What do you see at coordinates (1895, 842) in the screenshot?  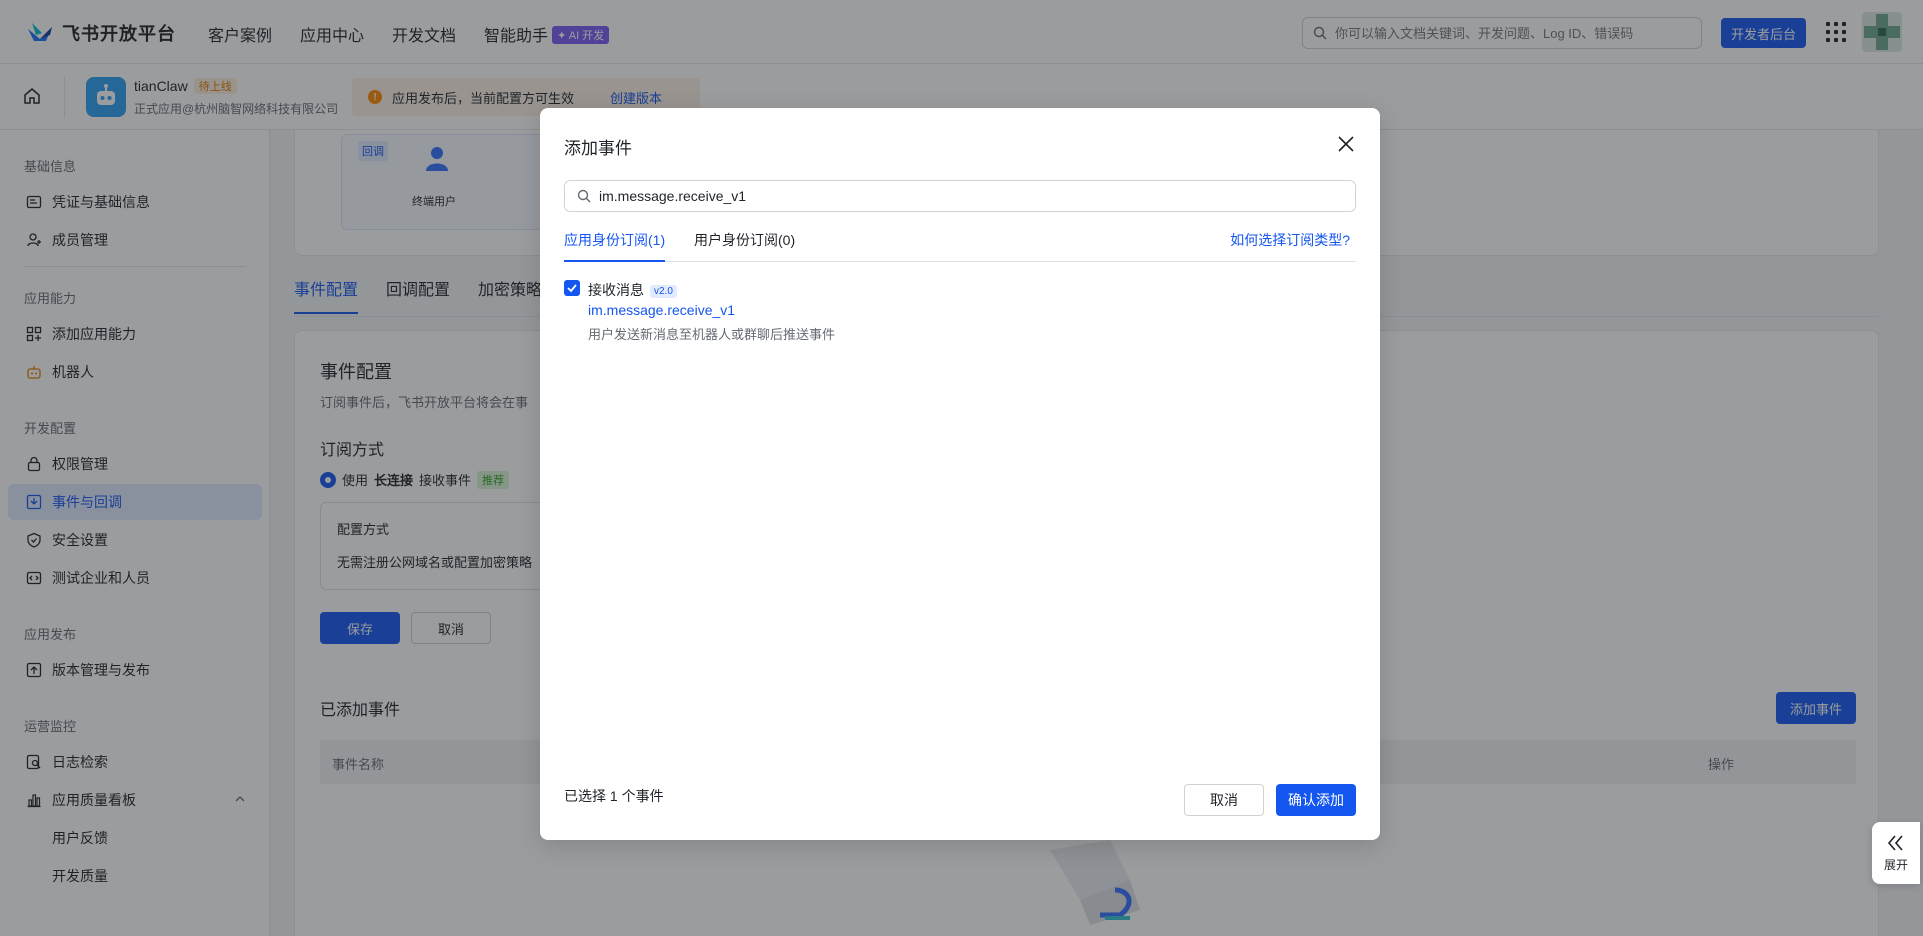 I see `double-chevron-left-icon` at bounding box center [1895, 842].